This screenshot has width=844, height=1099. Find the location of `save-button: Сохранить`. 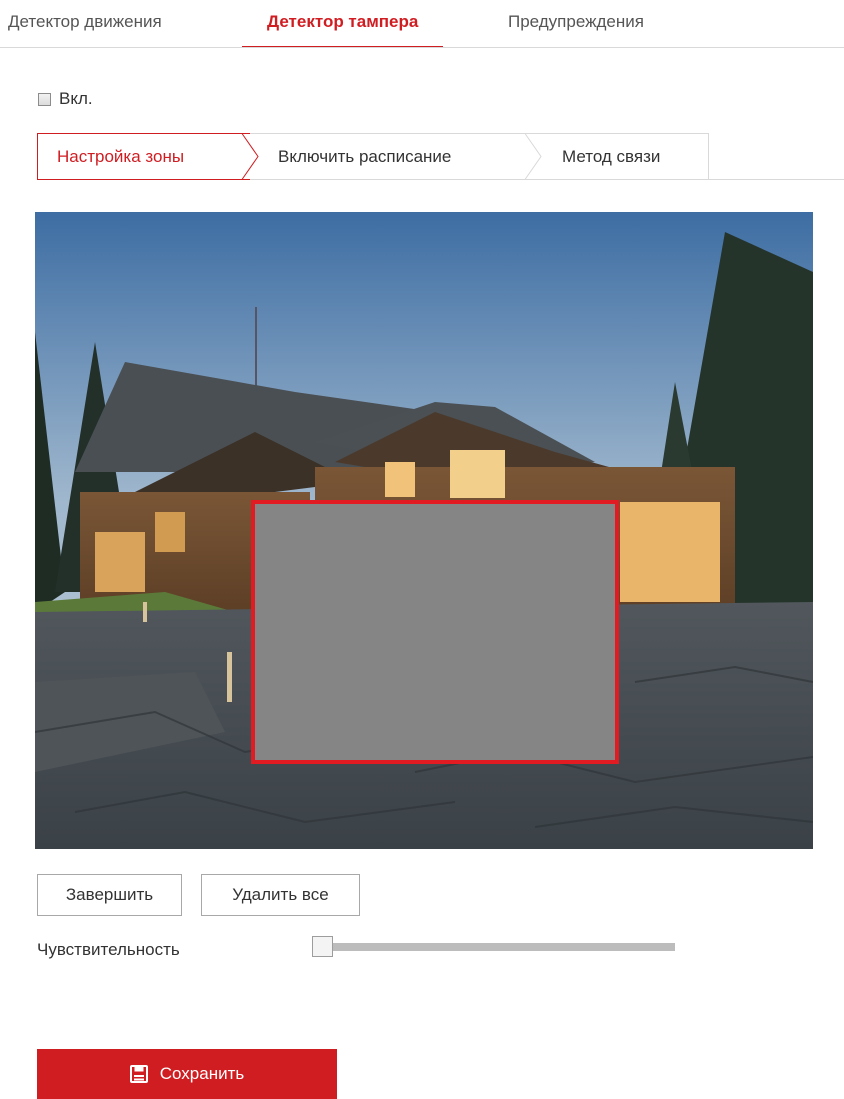

save-button: Сохранить is located at coordinates (187, 1074).